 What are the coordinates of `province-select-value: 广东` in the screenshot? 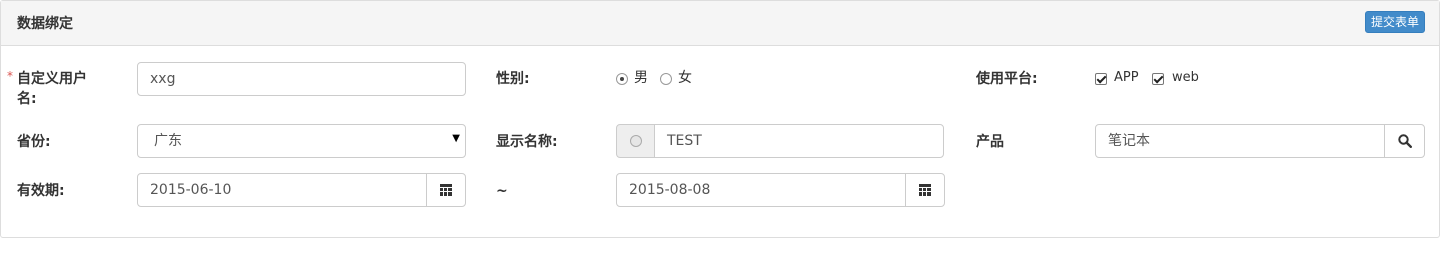 It's located at (301, 141).